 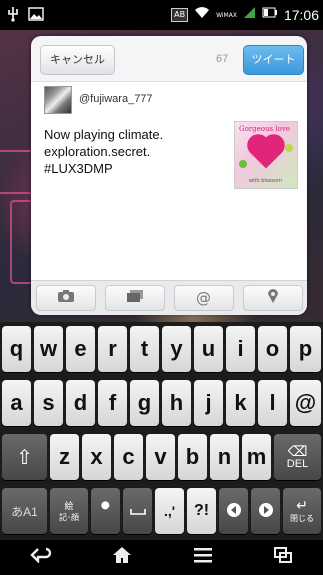 I want to click on thumbnail-title: Gorgeous love, so click(x=264, y=129).